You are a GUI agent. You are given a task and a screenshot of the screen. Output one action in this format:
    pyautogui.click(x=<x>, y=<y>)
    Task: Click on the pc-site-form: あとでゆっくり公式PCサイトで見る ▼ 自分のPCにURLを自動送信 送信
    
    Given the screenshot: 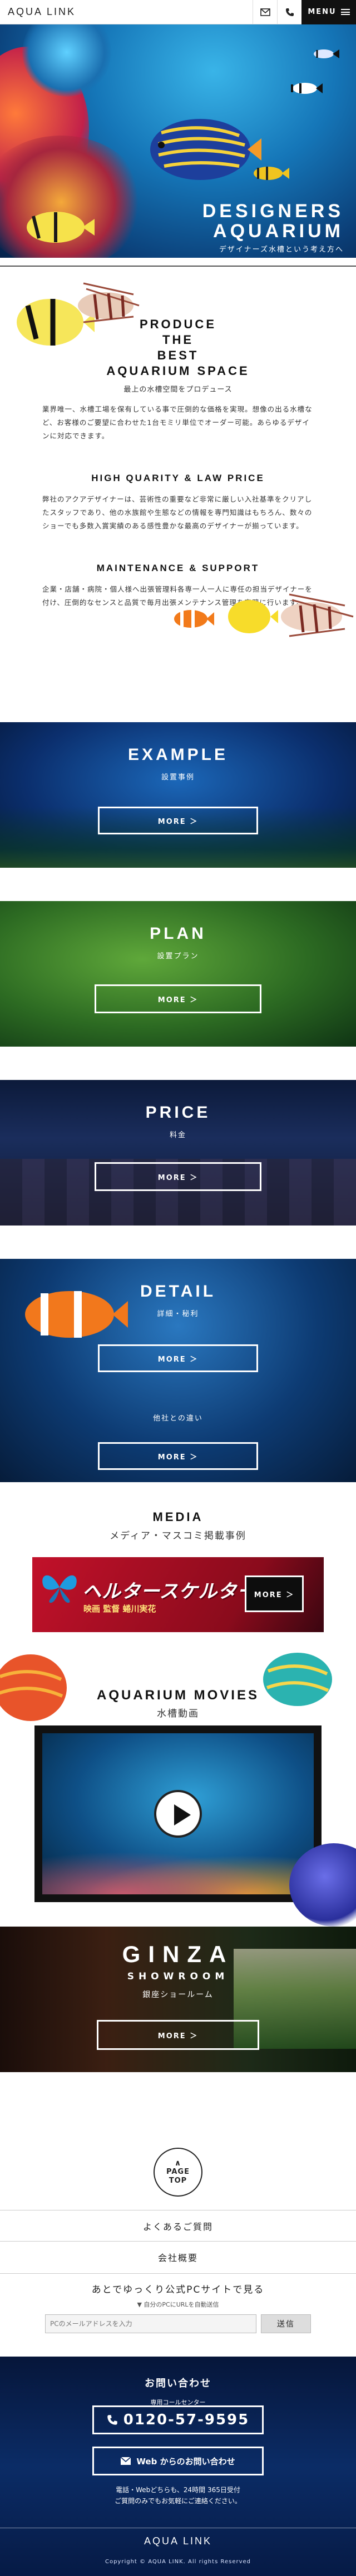 What is the action you would take?
    pyautogui.click(x=178, y=2315)
    